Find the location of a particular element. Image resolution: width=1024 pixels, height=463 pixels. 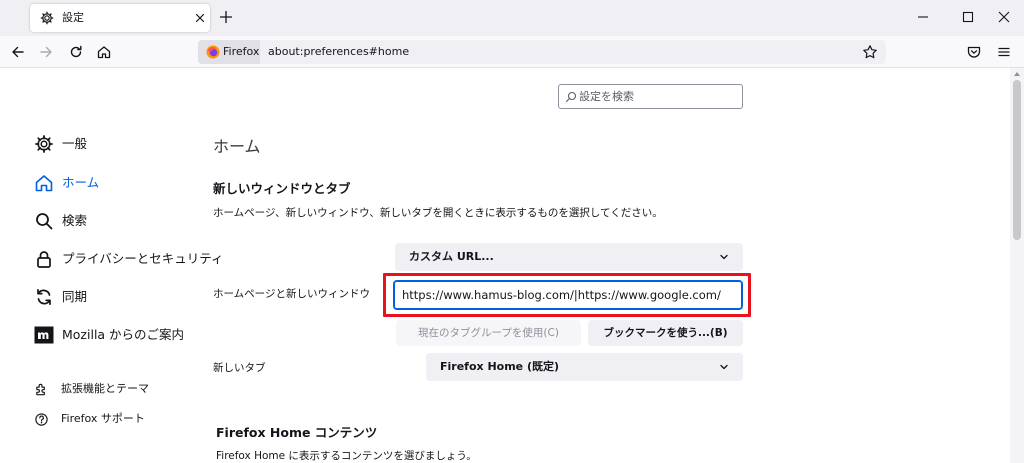

newtab-label: 新しいタブ is located at coordinates (239, 368).